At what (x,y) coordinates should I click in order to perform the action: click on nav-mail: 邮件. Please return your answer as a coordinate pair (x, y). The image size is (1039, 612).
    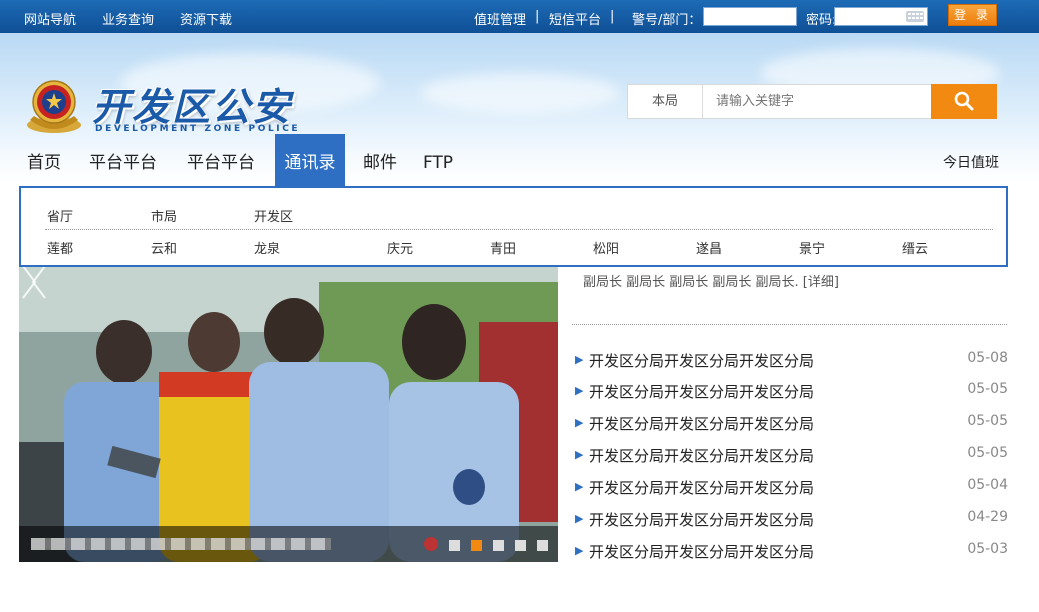
    Looking at the image, I should click on (380, 160).